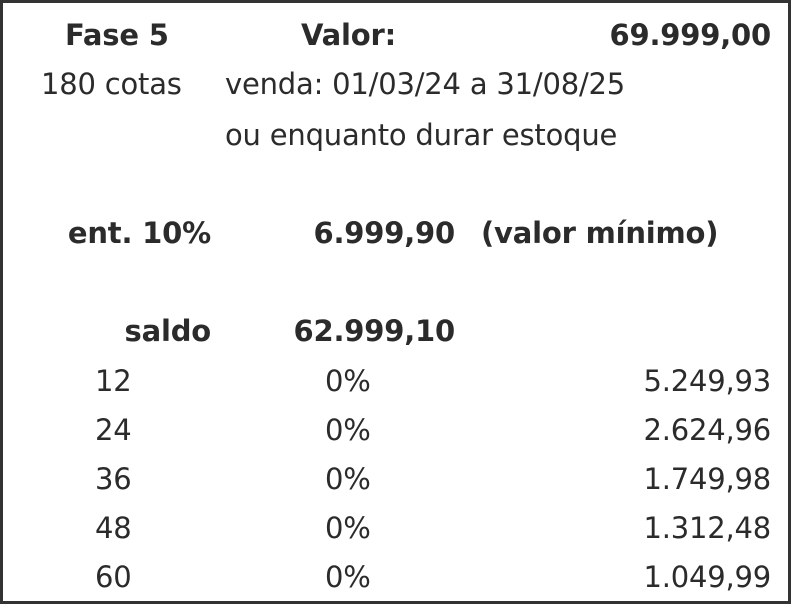 The width and height of the screenshot is (791, 604). What do you see at coordinates (421, 135) in the screenshot?
I see `stock-note: ou enquanto durar estoque` at bounding box center [421, 135].